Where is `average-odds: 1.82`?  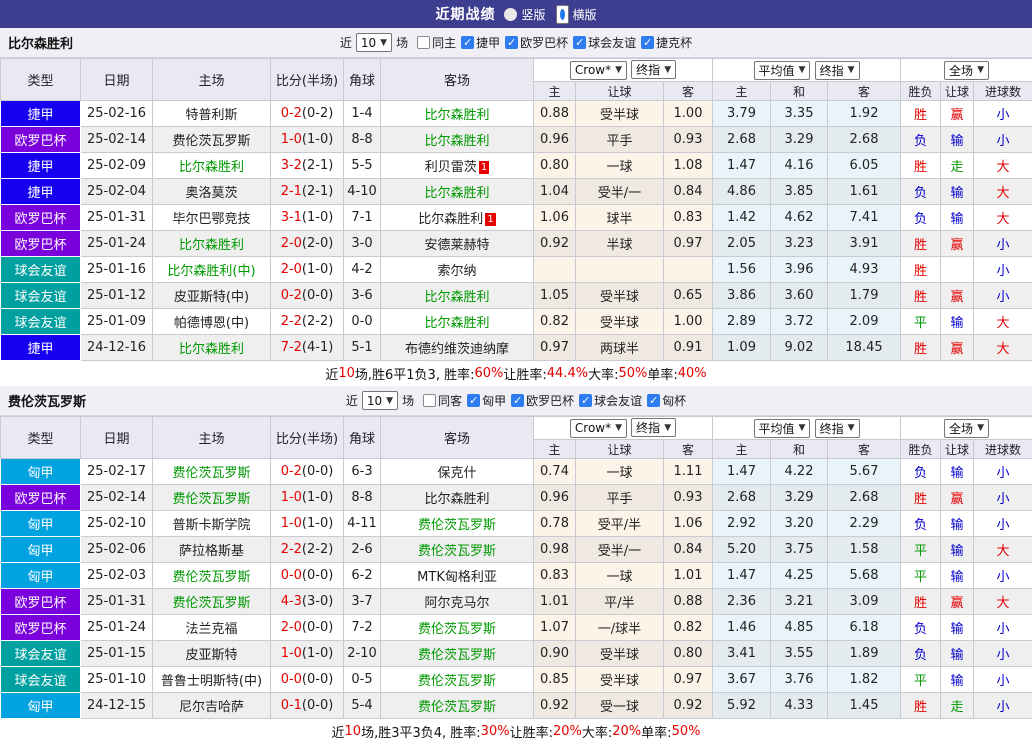 average-odds: 1.82 is located at coordinates (864, 680).